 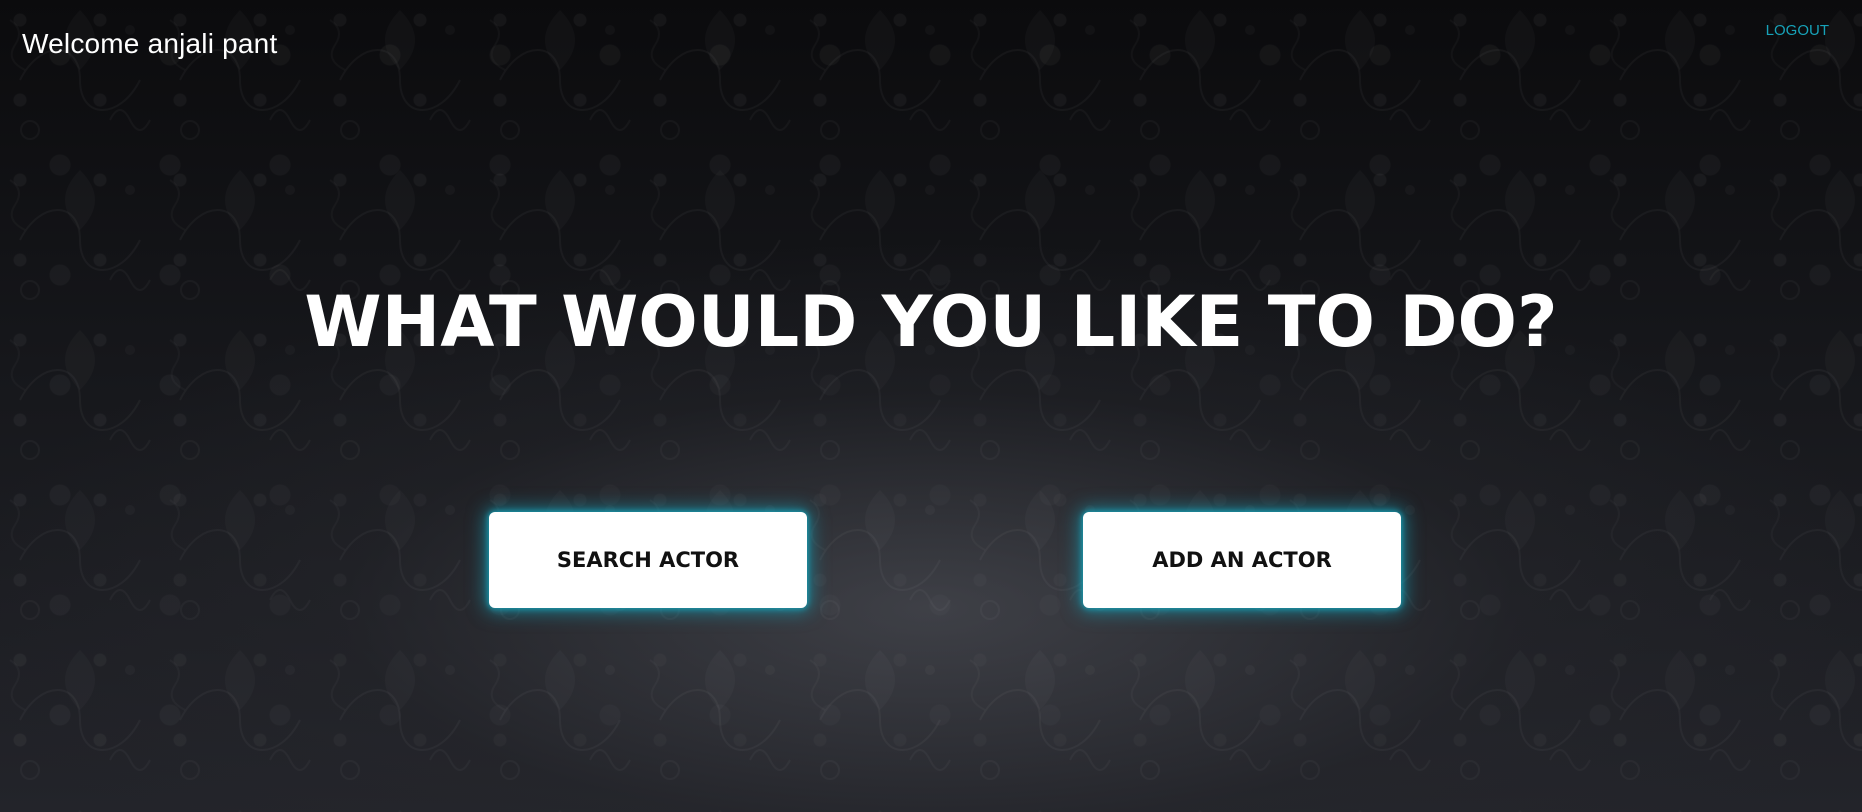 What do you see at coordinates (150, 43) in the screenshot?
I see `welcome-message: Welcome anjali pant` at bounding box center [150, 43].